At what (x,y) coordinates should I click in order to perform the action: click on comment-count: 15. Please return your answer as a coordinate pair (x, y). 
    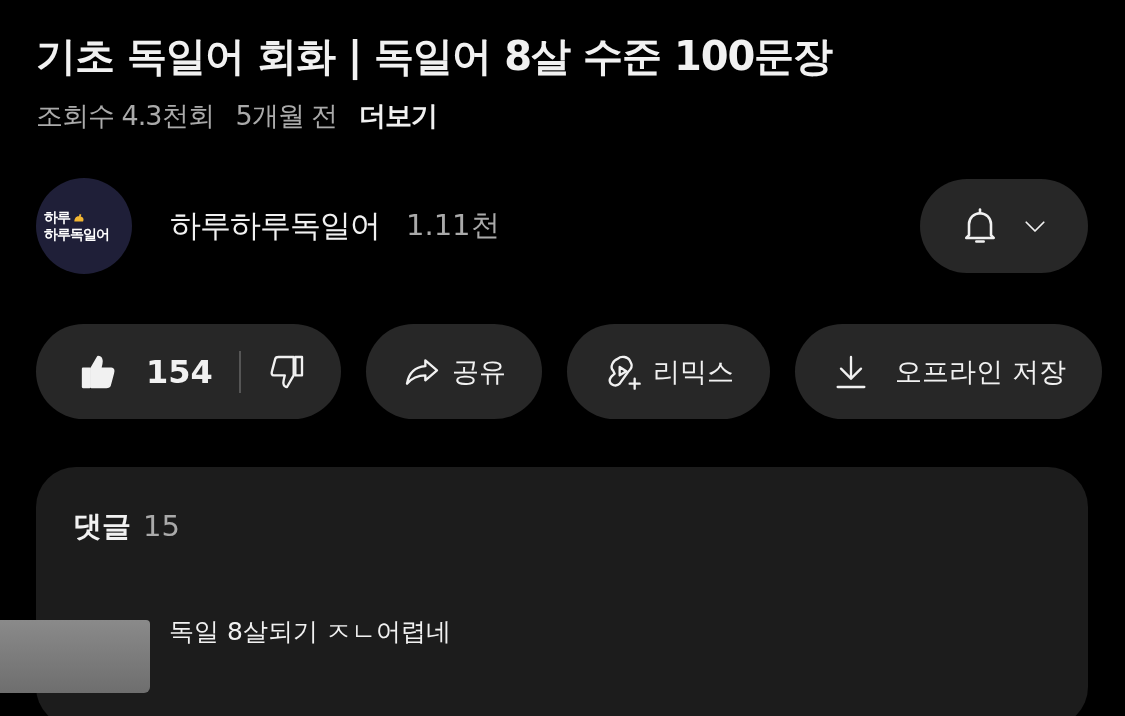
    Looking at the image, I should click on (161, 526).